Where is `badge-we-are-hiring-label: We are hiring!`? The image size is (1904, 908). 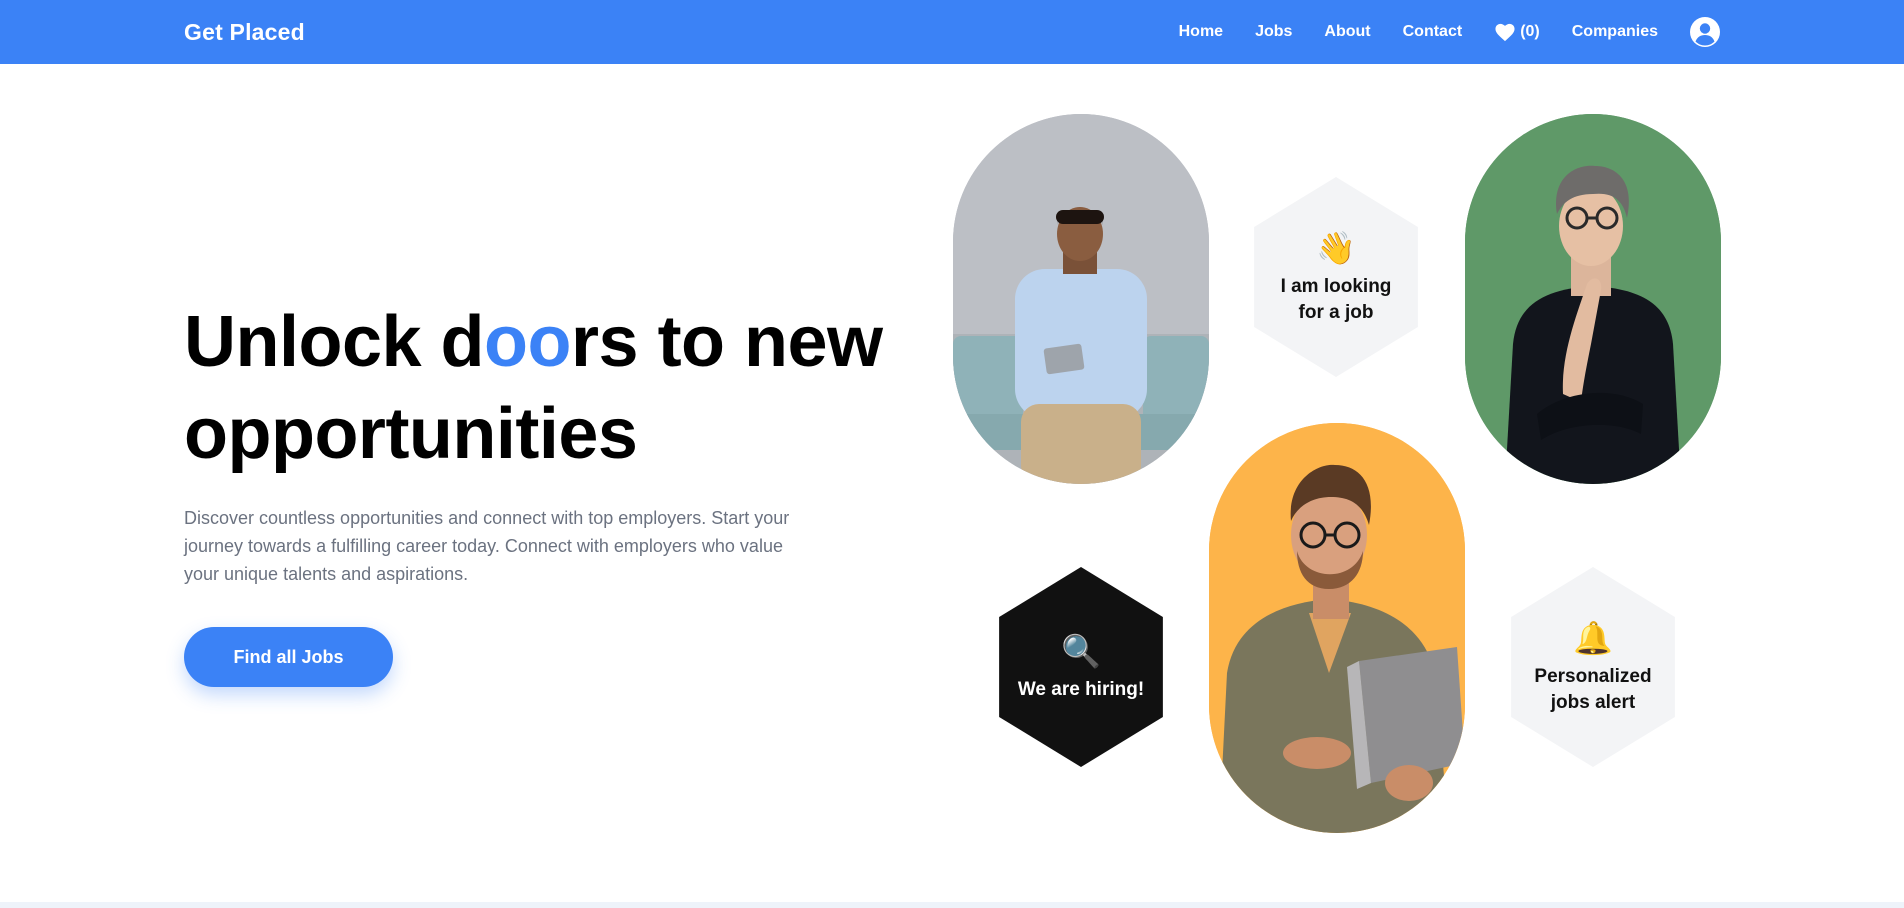
badge-we-are-hiring-label: We are hiring! is located at coordinates (1081, 689).